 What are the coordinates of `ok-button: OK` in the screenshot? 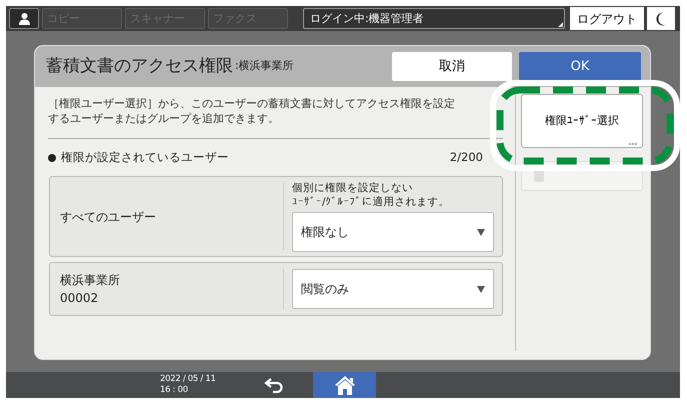 It's located at (580, 66).